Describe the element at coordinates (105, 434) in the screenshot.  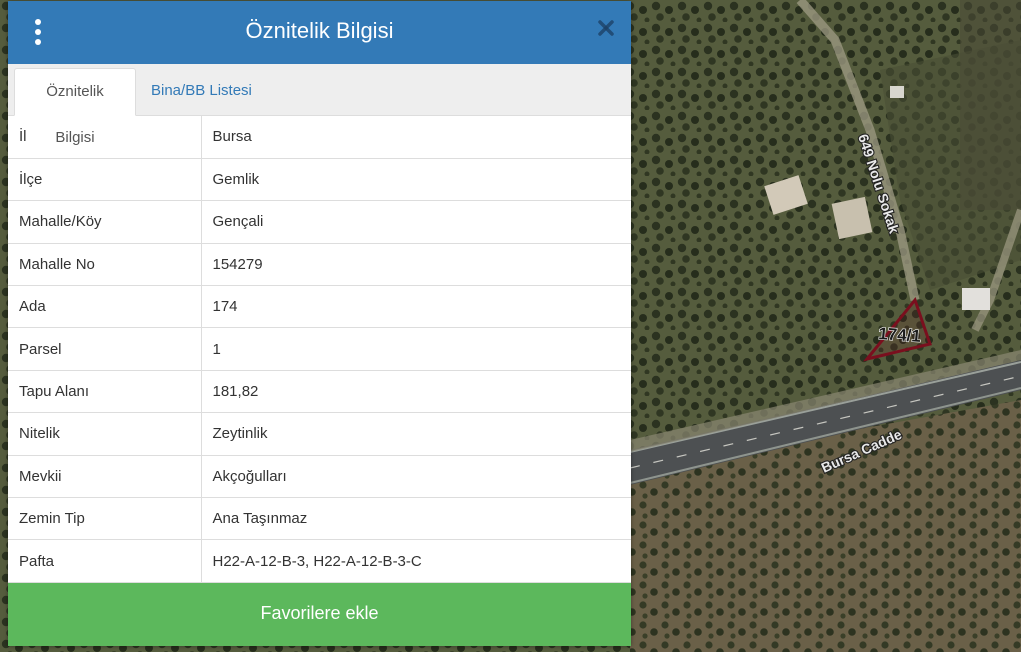
I see `row-key: Nitelik` at that location.